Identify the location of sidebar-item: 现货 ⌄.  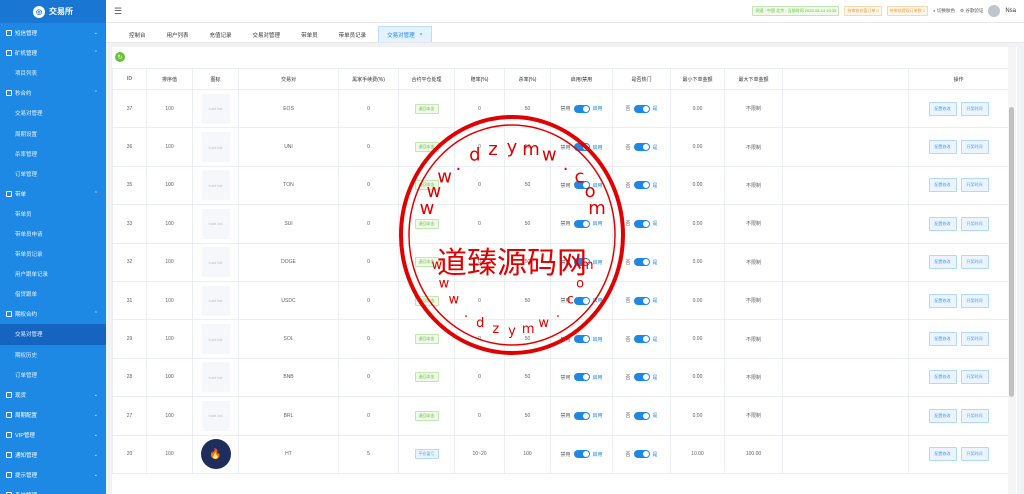
(53, 395).